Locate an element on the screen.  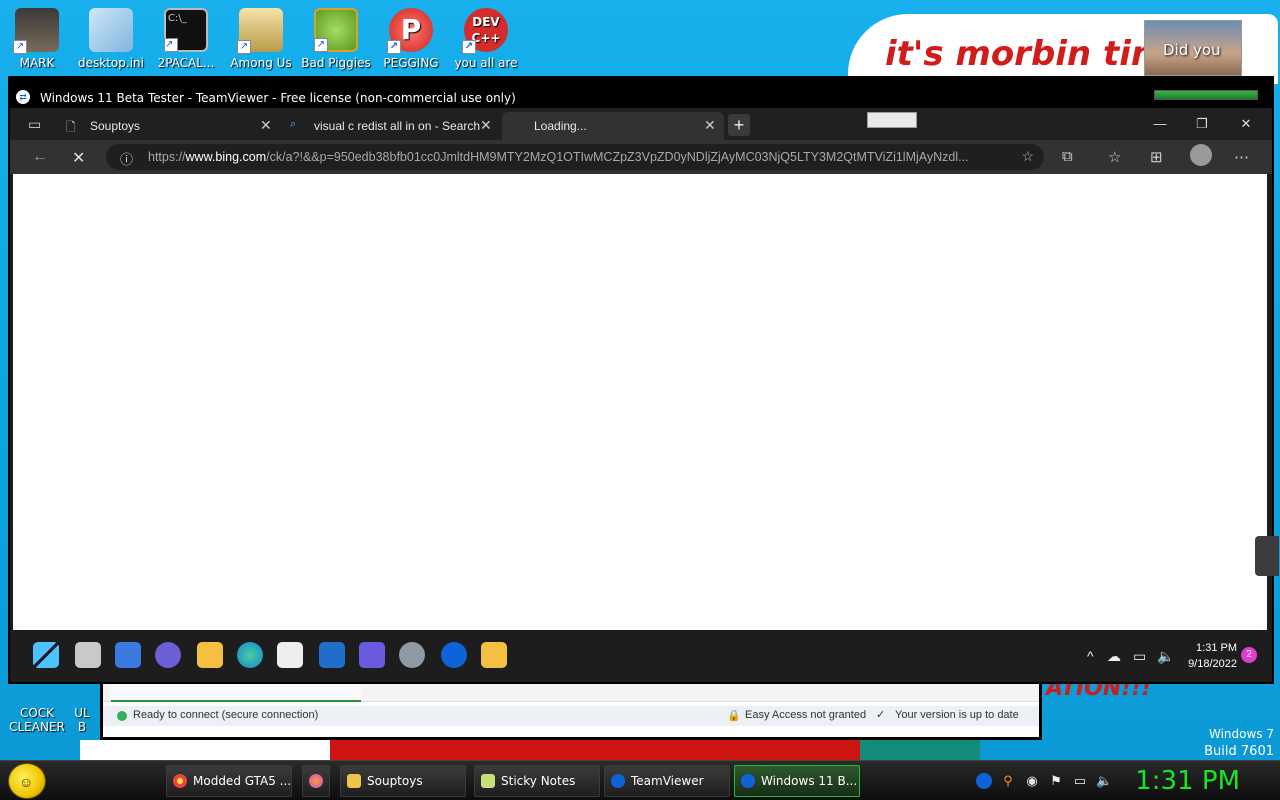
teamviewer-side-handle is located at coordinates (1267, 556).